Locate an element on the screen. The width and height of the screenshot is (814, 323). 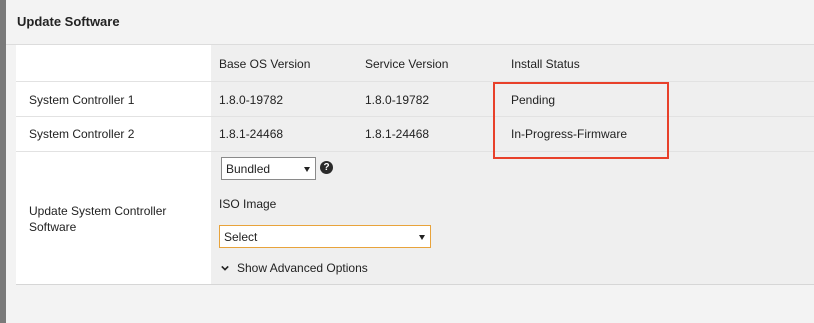
show-advanced-options-label: Show Advanced Options is located at coordinates (302, 268).